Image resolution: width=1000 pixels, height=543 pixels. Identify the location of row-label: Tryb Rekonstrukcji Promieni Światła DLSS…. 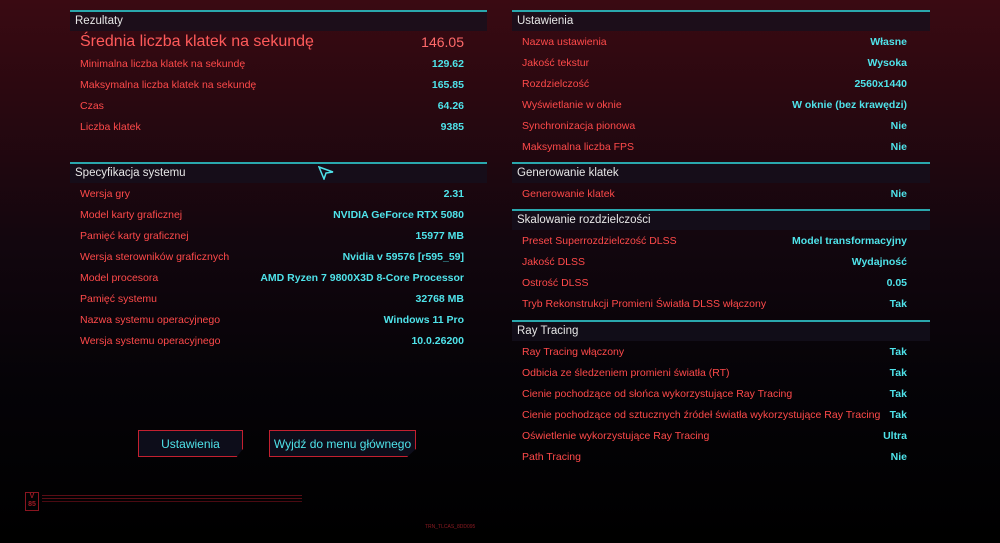
(644, 303).